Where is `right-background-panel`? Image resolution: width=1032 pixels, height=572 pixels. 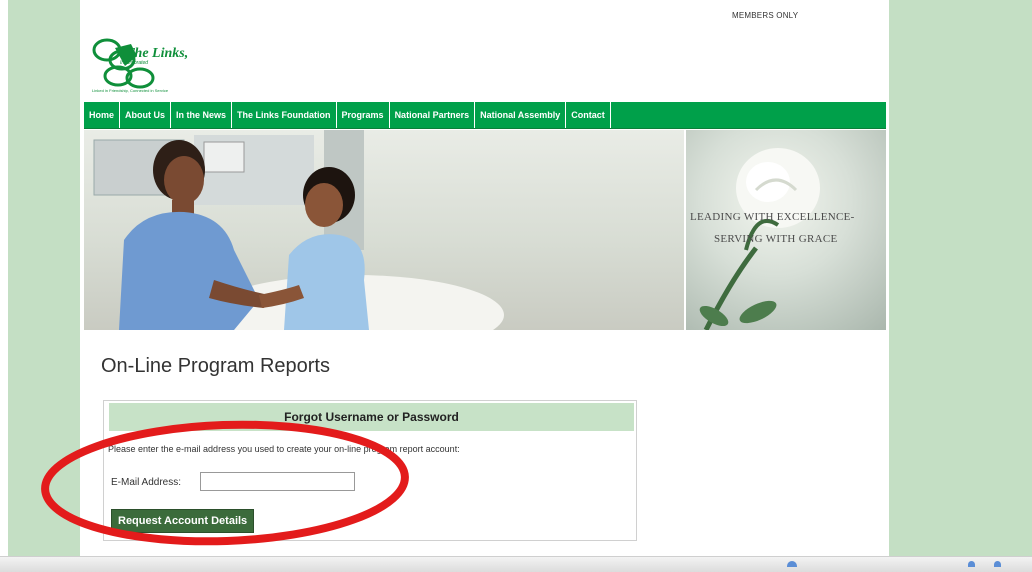
right-background-panel is located at coordinates (960, 278).